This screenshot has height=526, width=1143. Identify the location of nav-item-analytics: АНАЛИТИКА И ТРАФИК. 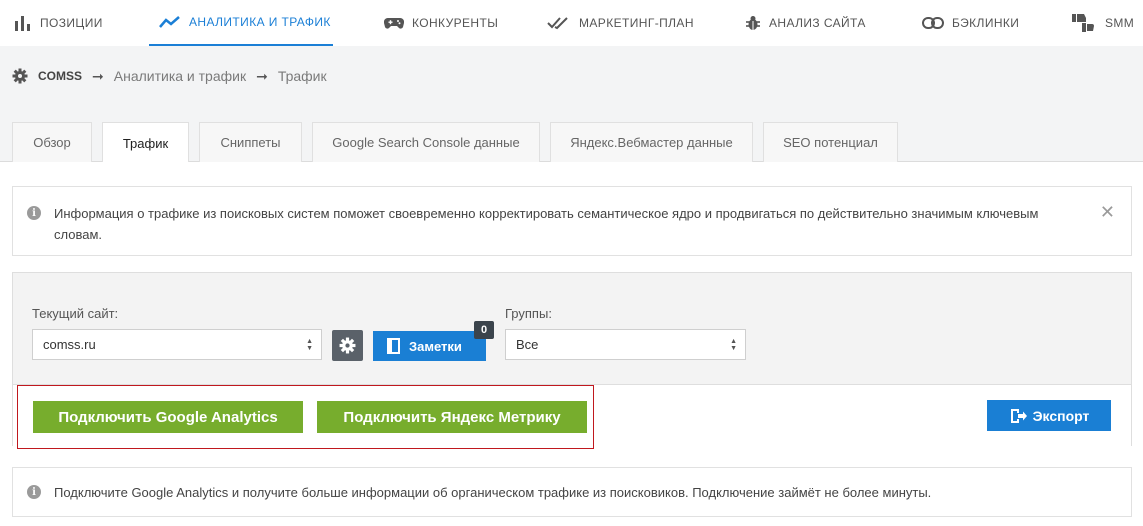
(241, 23).